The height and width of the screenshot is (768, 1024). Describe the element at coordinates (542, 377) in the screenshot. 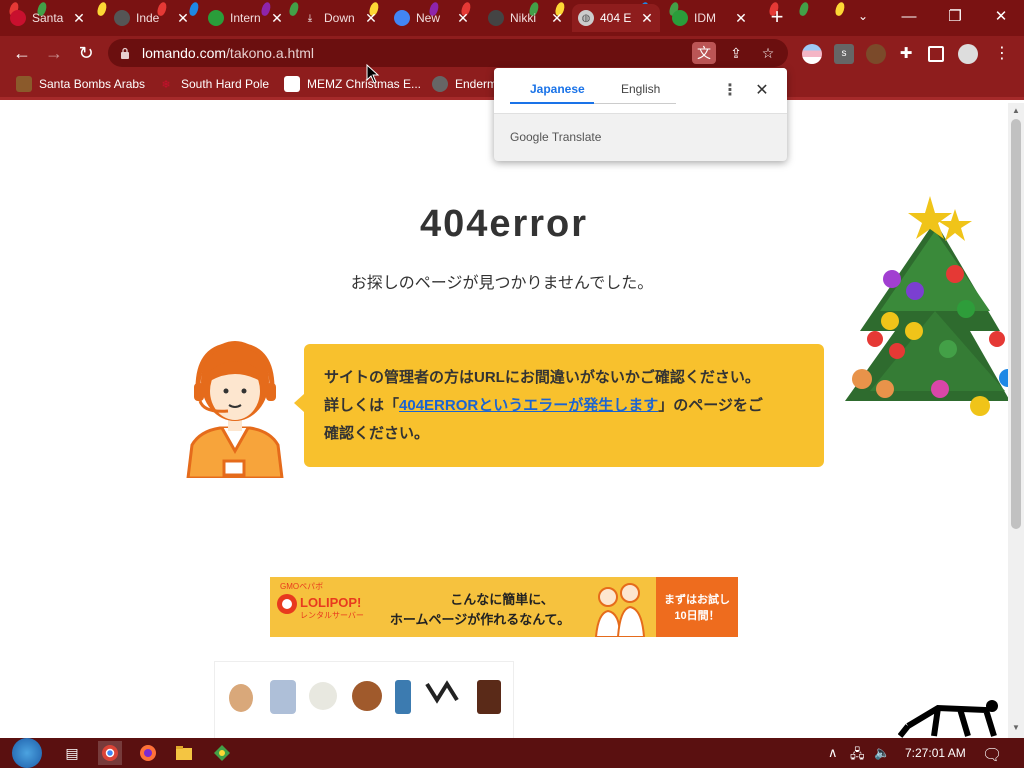

I see `message-line: サイトの管理者の方はURLにお間違いがないかご確認ください。` at that location.